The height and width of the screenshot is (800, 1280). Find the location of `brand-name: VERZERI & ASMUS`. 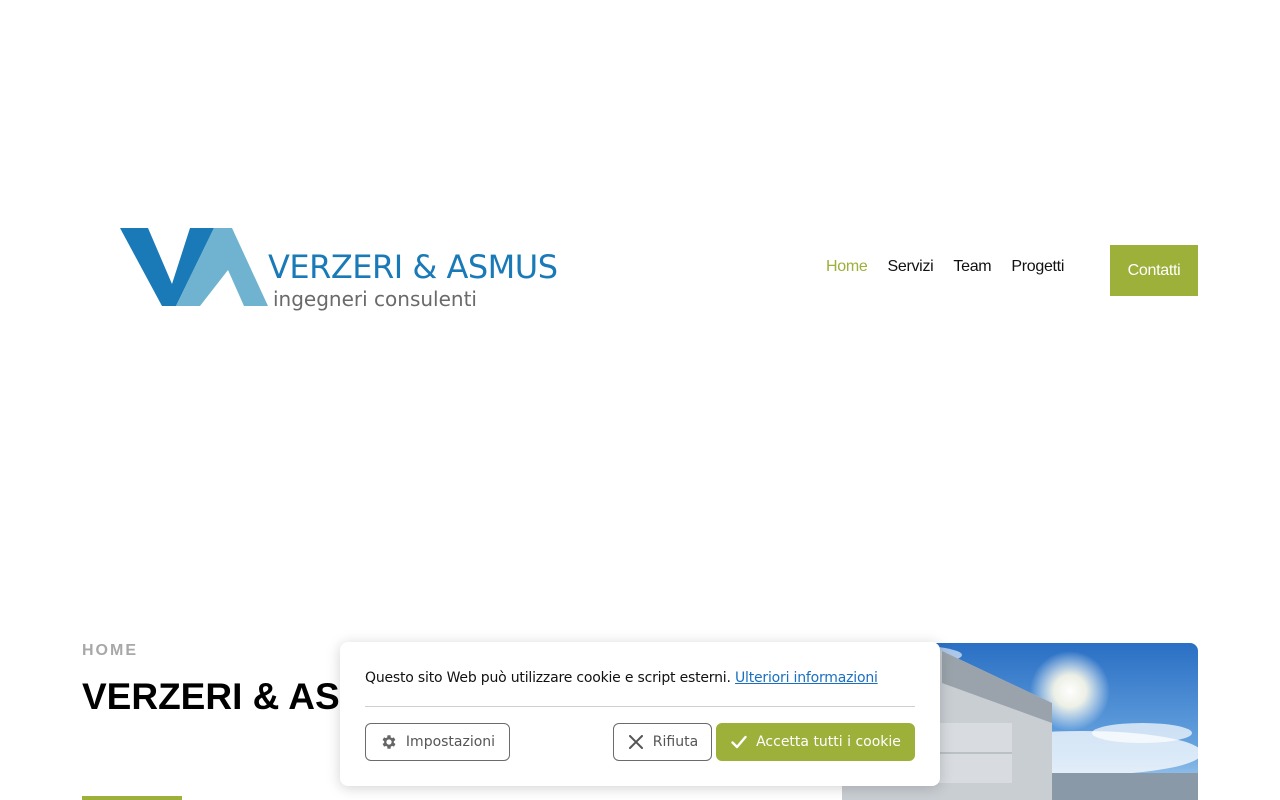

brand-name: VERZERI & ASMUS is located at coordinates (413, 267).